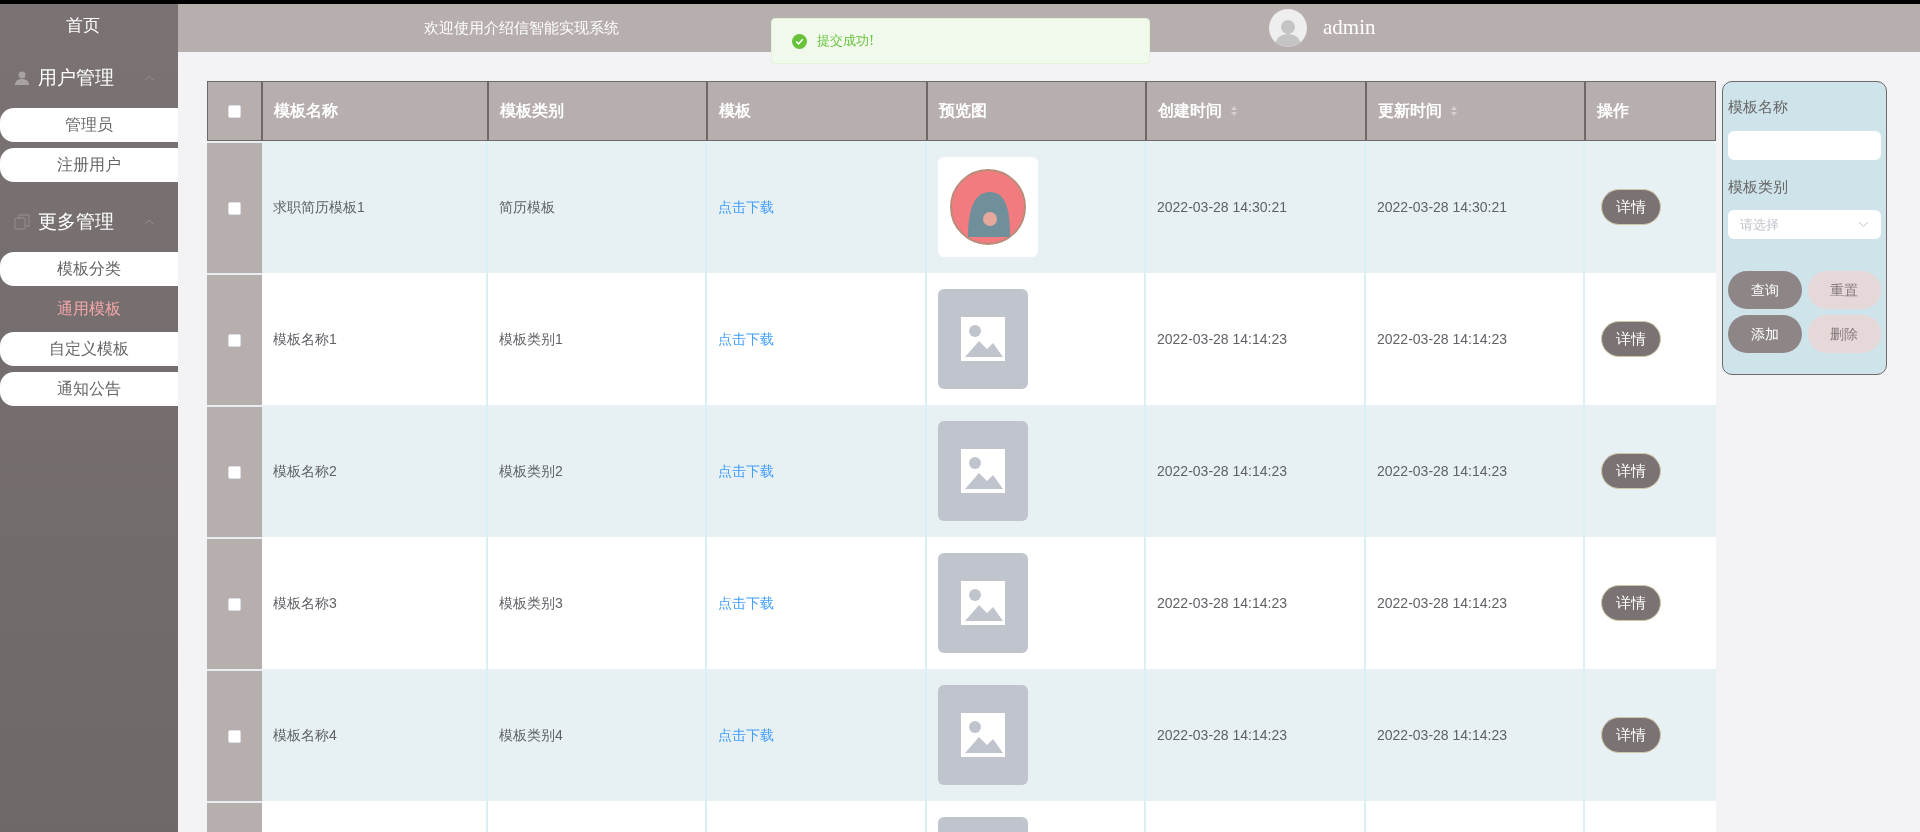 This screenshot has width=1920, height=832. Describe the element at coordinates (1804, 145) in the screenshot. I see `name-input-field` at that location.